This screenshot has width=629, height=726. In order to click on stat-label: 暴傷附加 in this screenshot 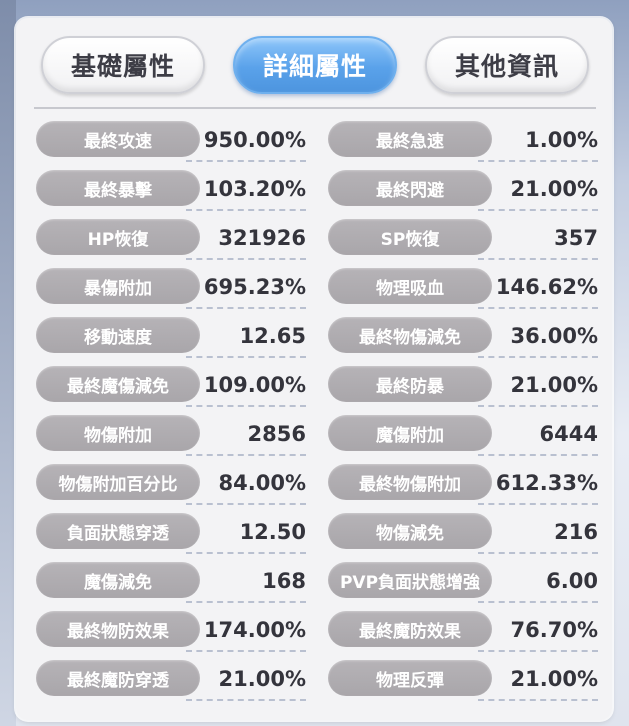, I will do `click(118, 286)`.